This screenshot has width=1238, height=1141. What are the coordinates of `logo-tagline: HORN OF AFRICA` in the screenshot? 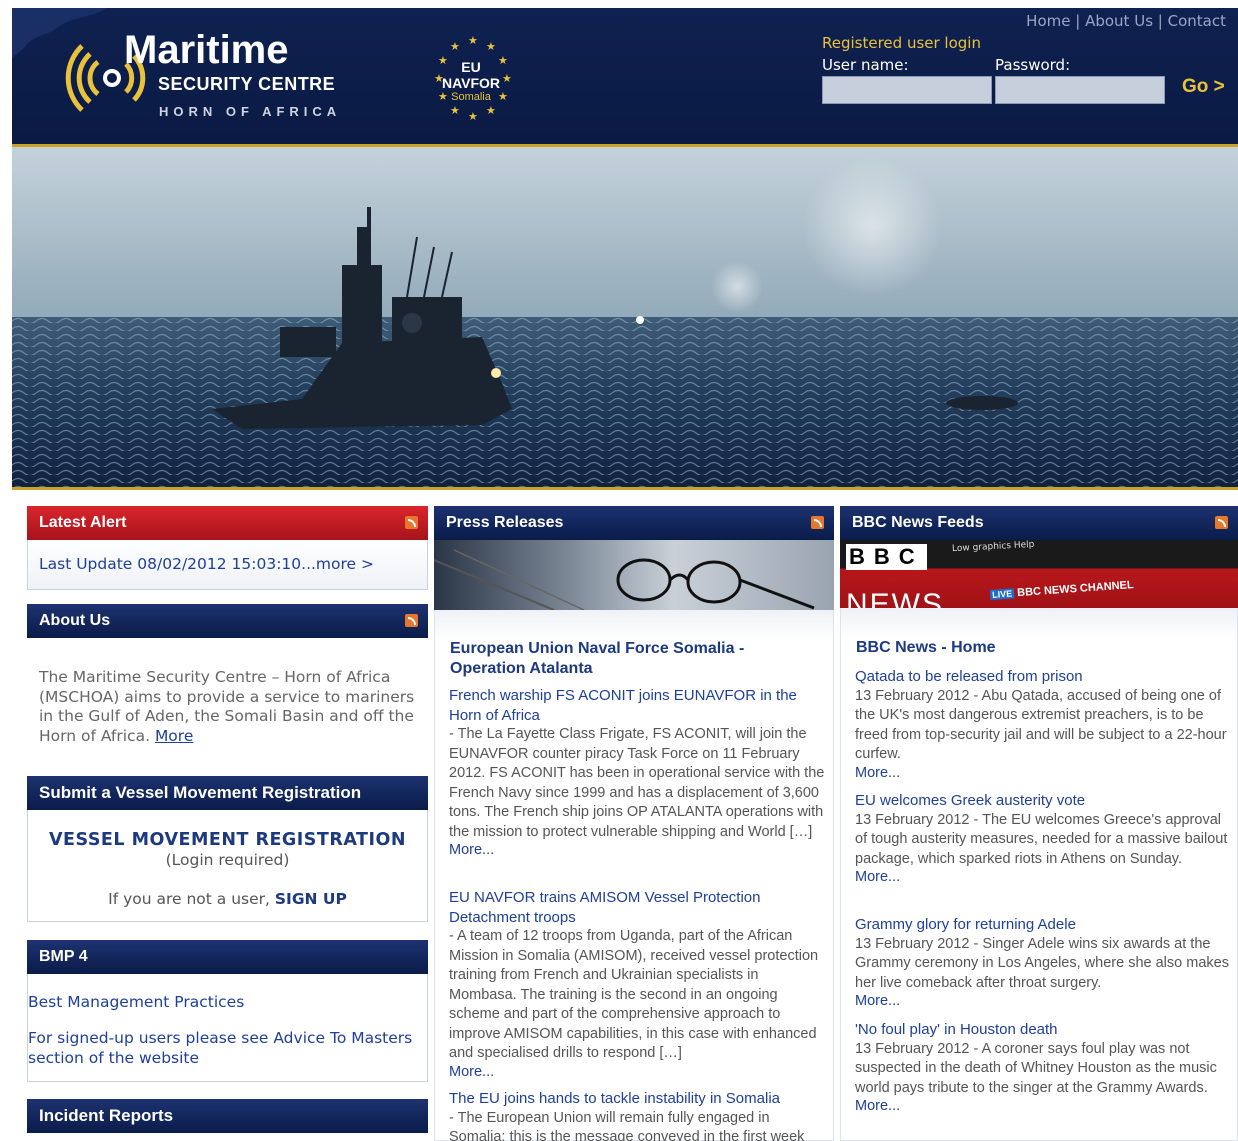 It's located at (250, 111).